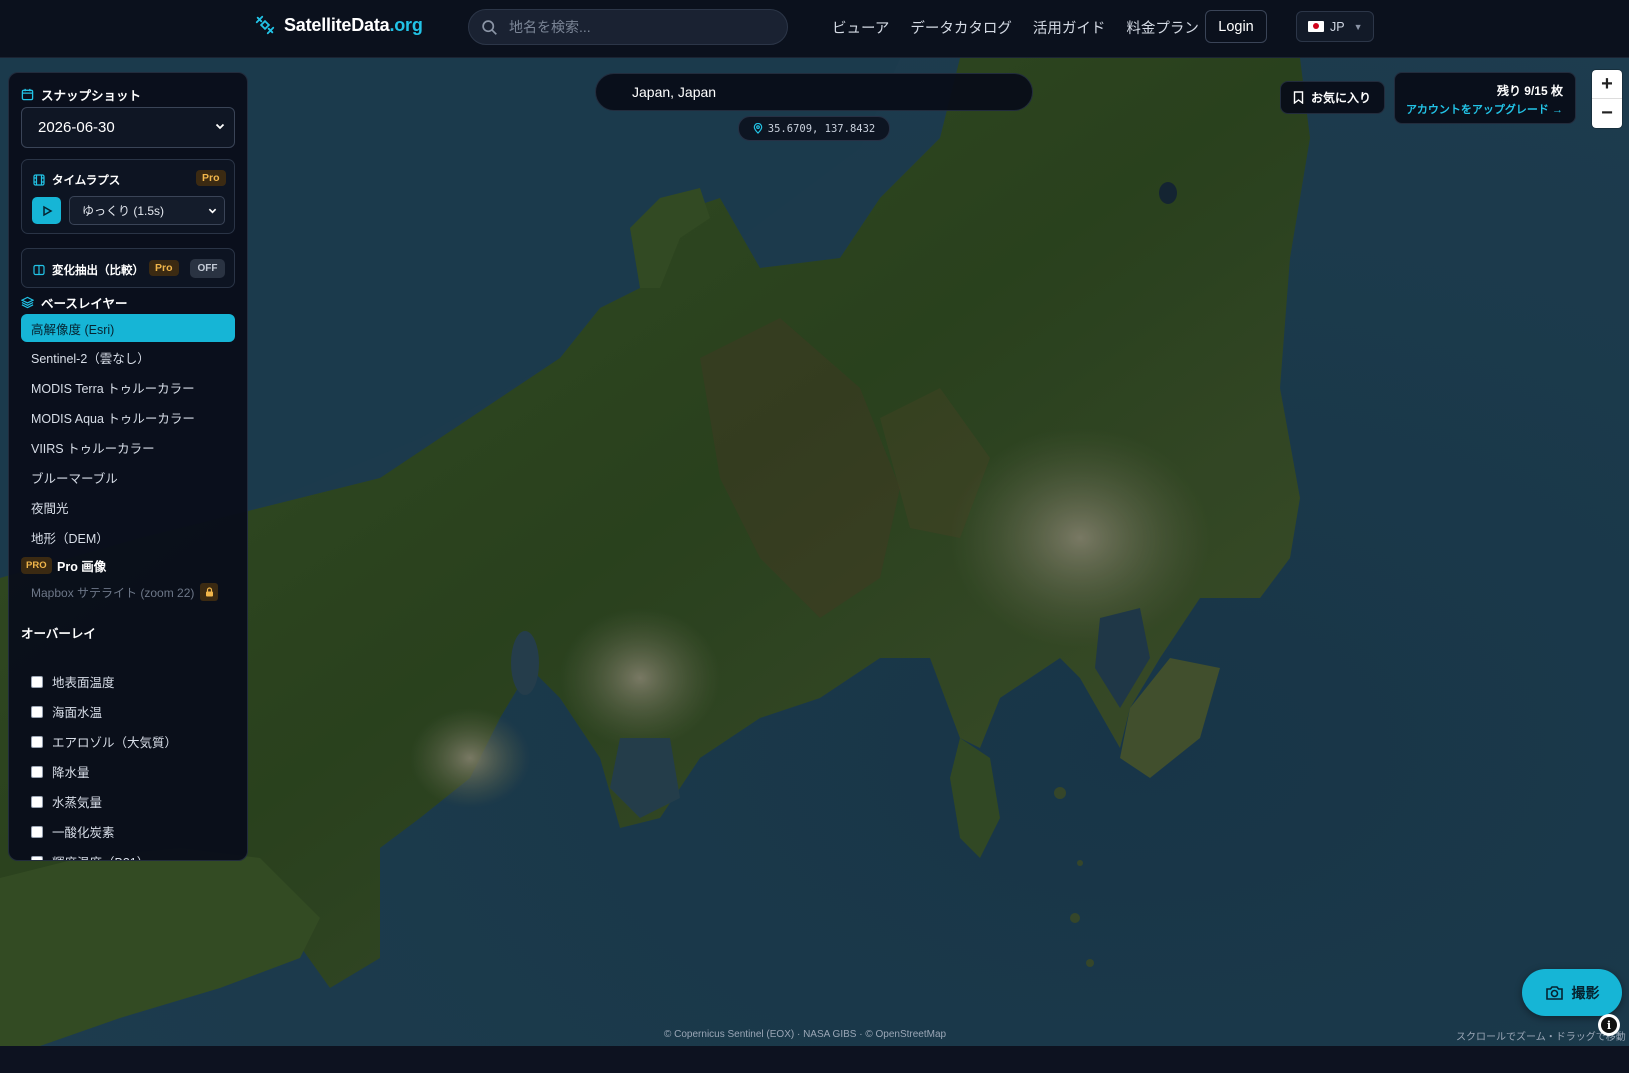 The width and height of the screenshot is (1629, 1073). I want to click on lock-icon, so click(209, 592).